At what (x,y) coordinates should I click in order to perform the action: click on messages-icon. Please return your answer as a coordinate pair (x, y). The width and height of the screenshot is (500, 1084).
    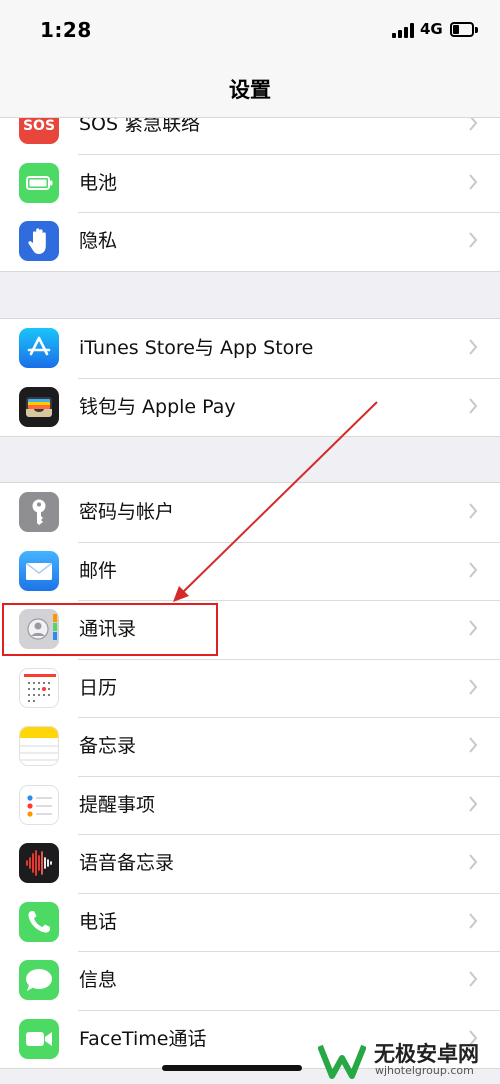
    Looking at the image, I should click on (39, 980).